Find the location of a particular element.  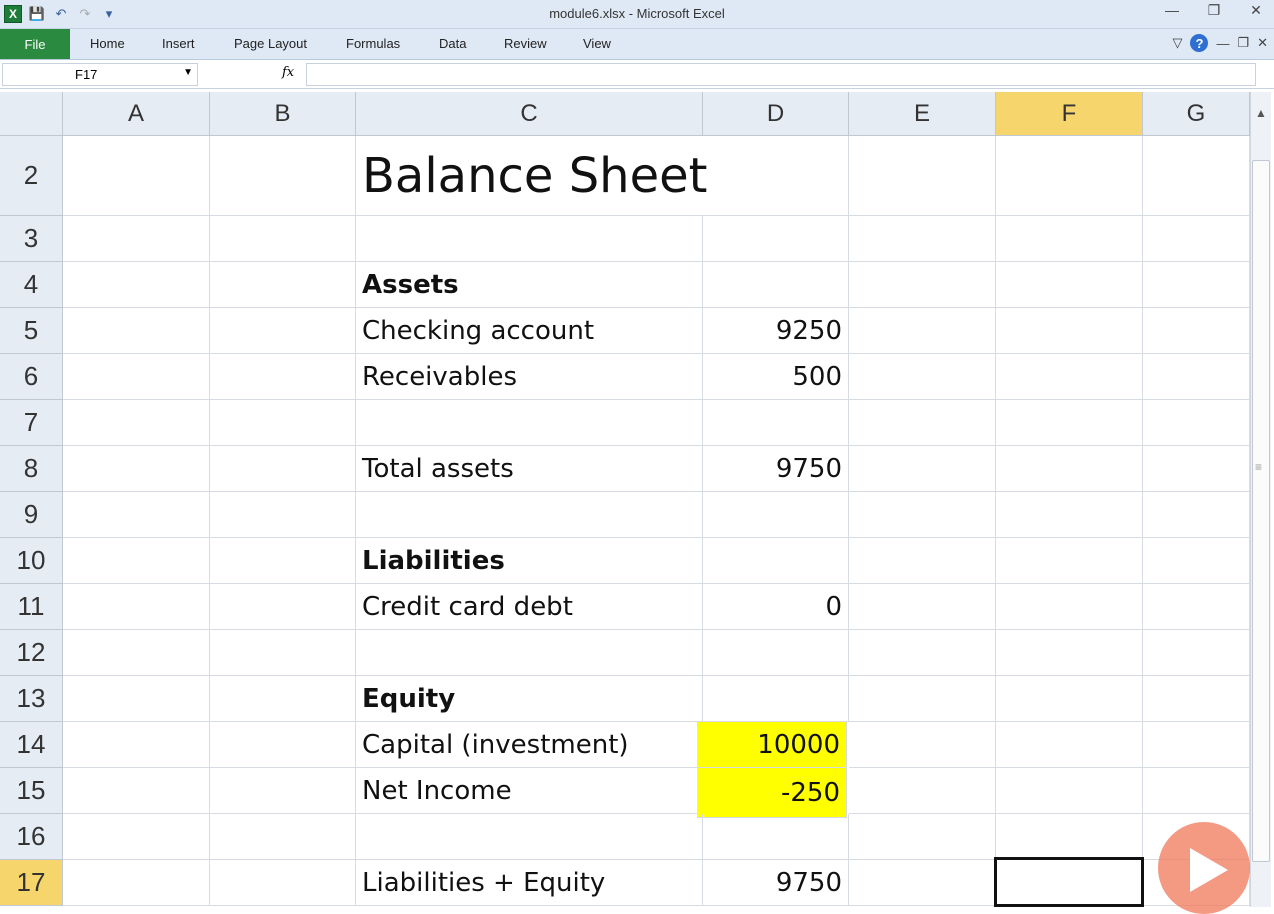

cell-d: 0 is located at coordinates (776, 607).